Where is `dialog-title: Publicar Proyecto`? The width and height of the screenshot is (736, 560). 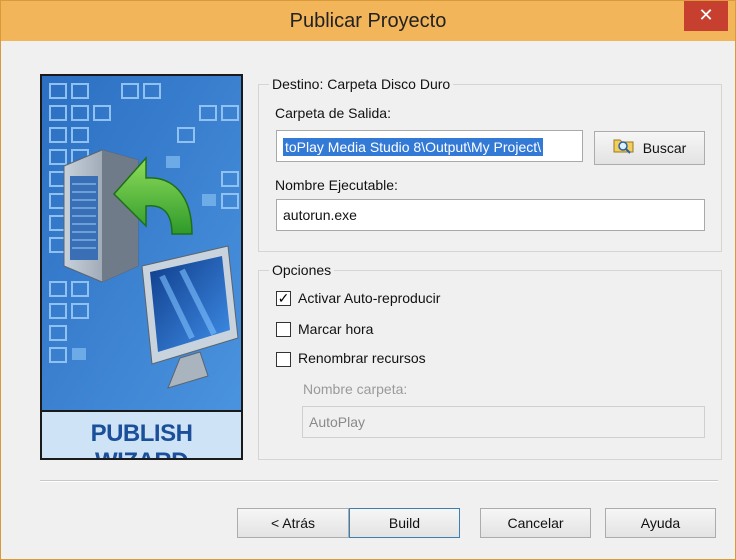 dialog-title: Publicar Proyecto is located at coordinates (368, 21).